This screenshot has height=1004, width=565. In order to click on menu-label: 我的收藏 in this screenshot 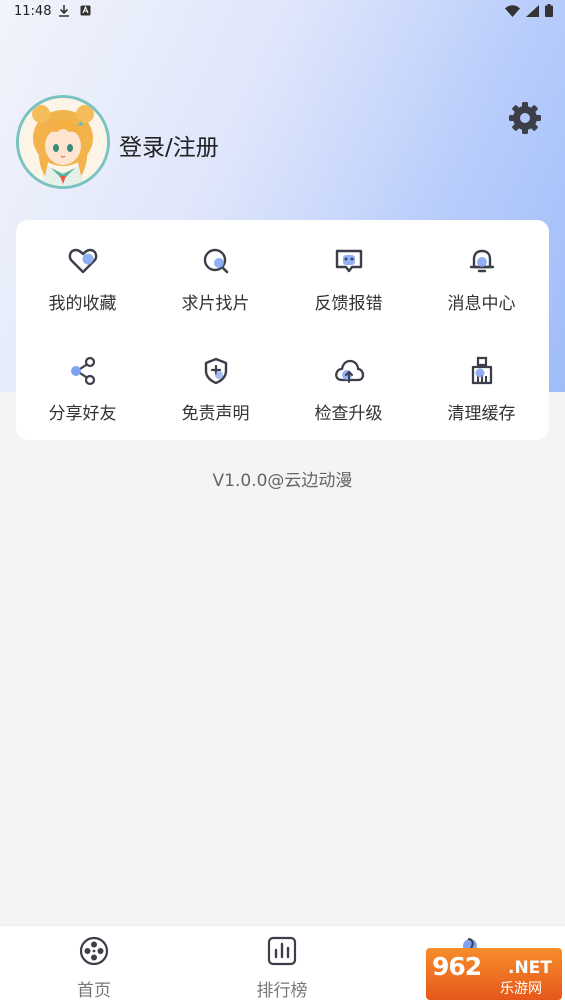, I will do `click(82, 304)`.